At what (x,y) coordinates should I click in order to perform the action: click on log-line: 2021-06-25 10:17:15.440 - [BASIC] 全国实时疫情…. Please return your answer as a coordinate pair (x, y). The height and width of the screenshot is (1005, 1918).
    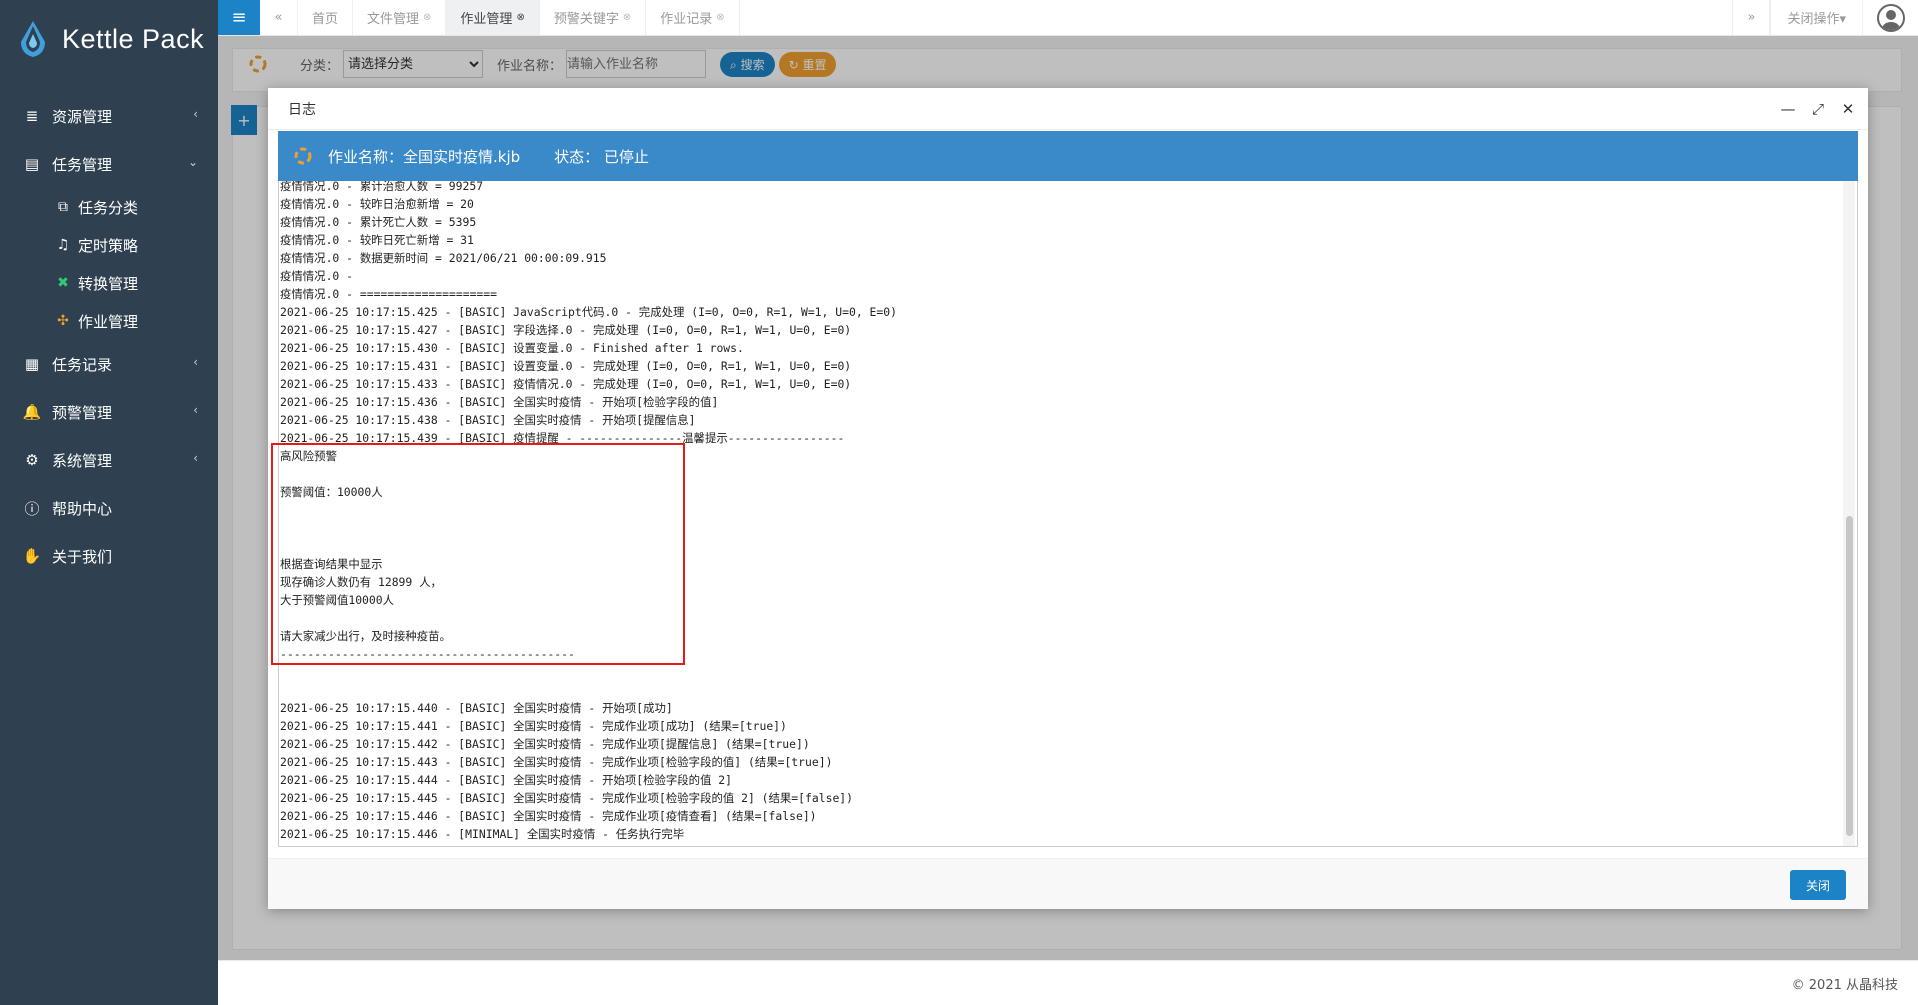
    Looking at the image, I should click on (476, 708).